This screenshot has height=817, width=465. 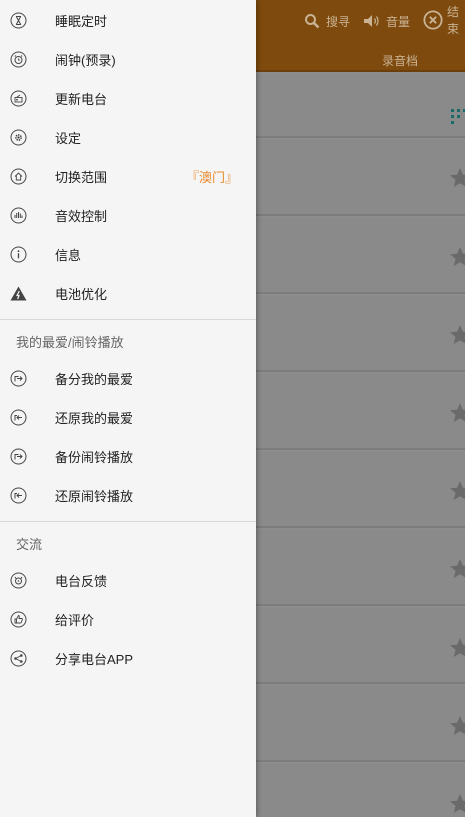 I want to click on current-region-label: 『澳门』, so click(x=211, y=177).